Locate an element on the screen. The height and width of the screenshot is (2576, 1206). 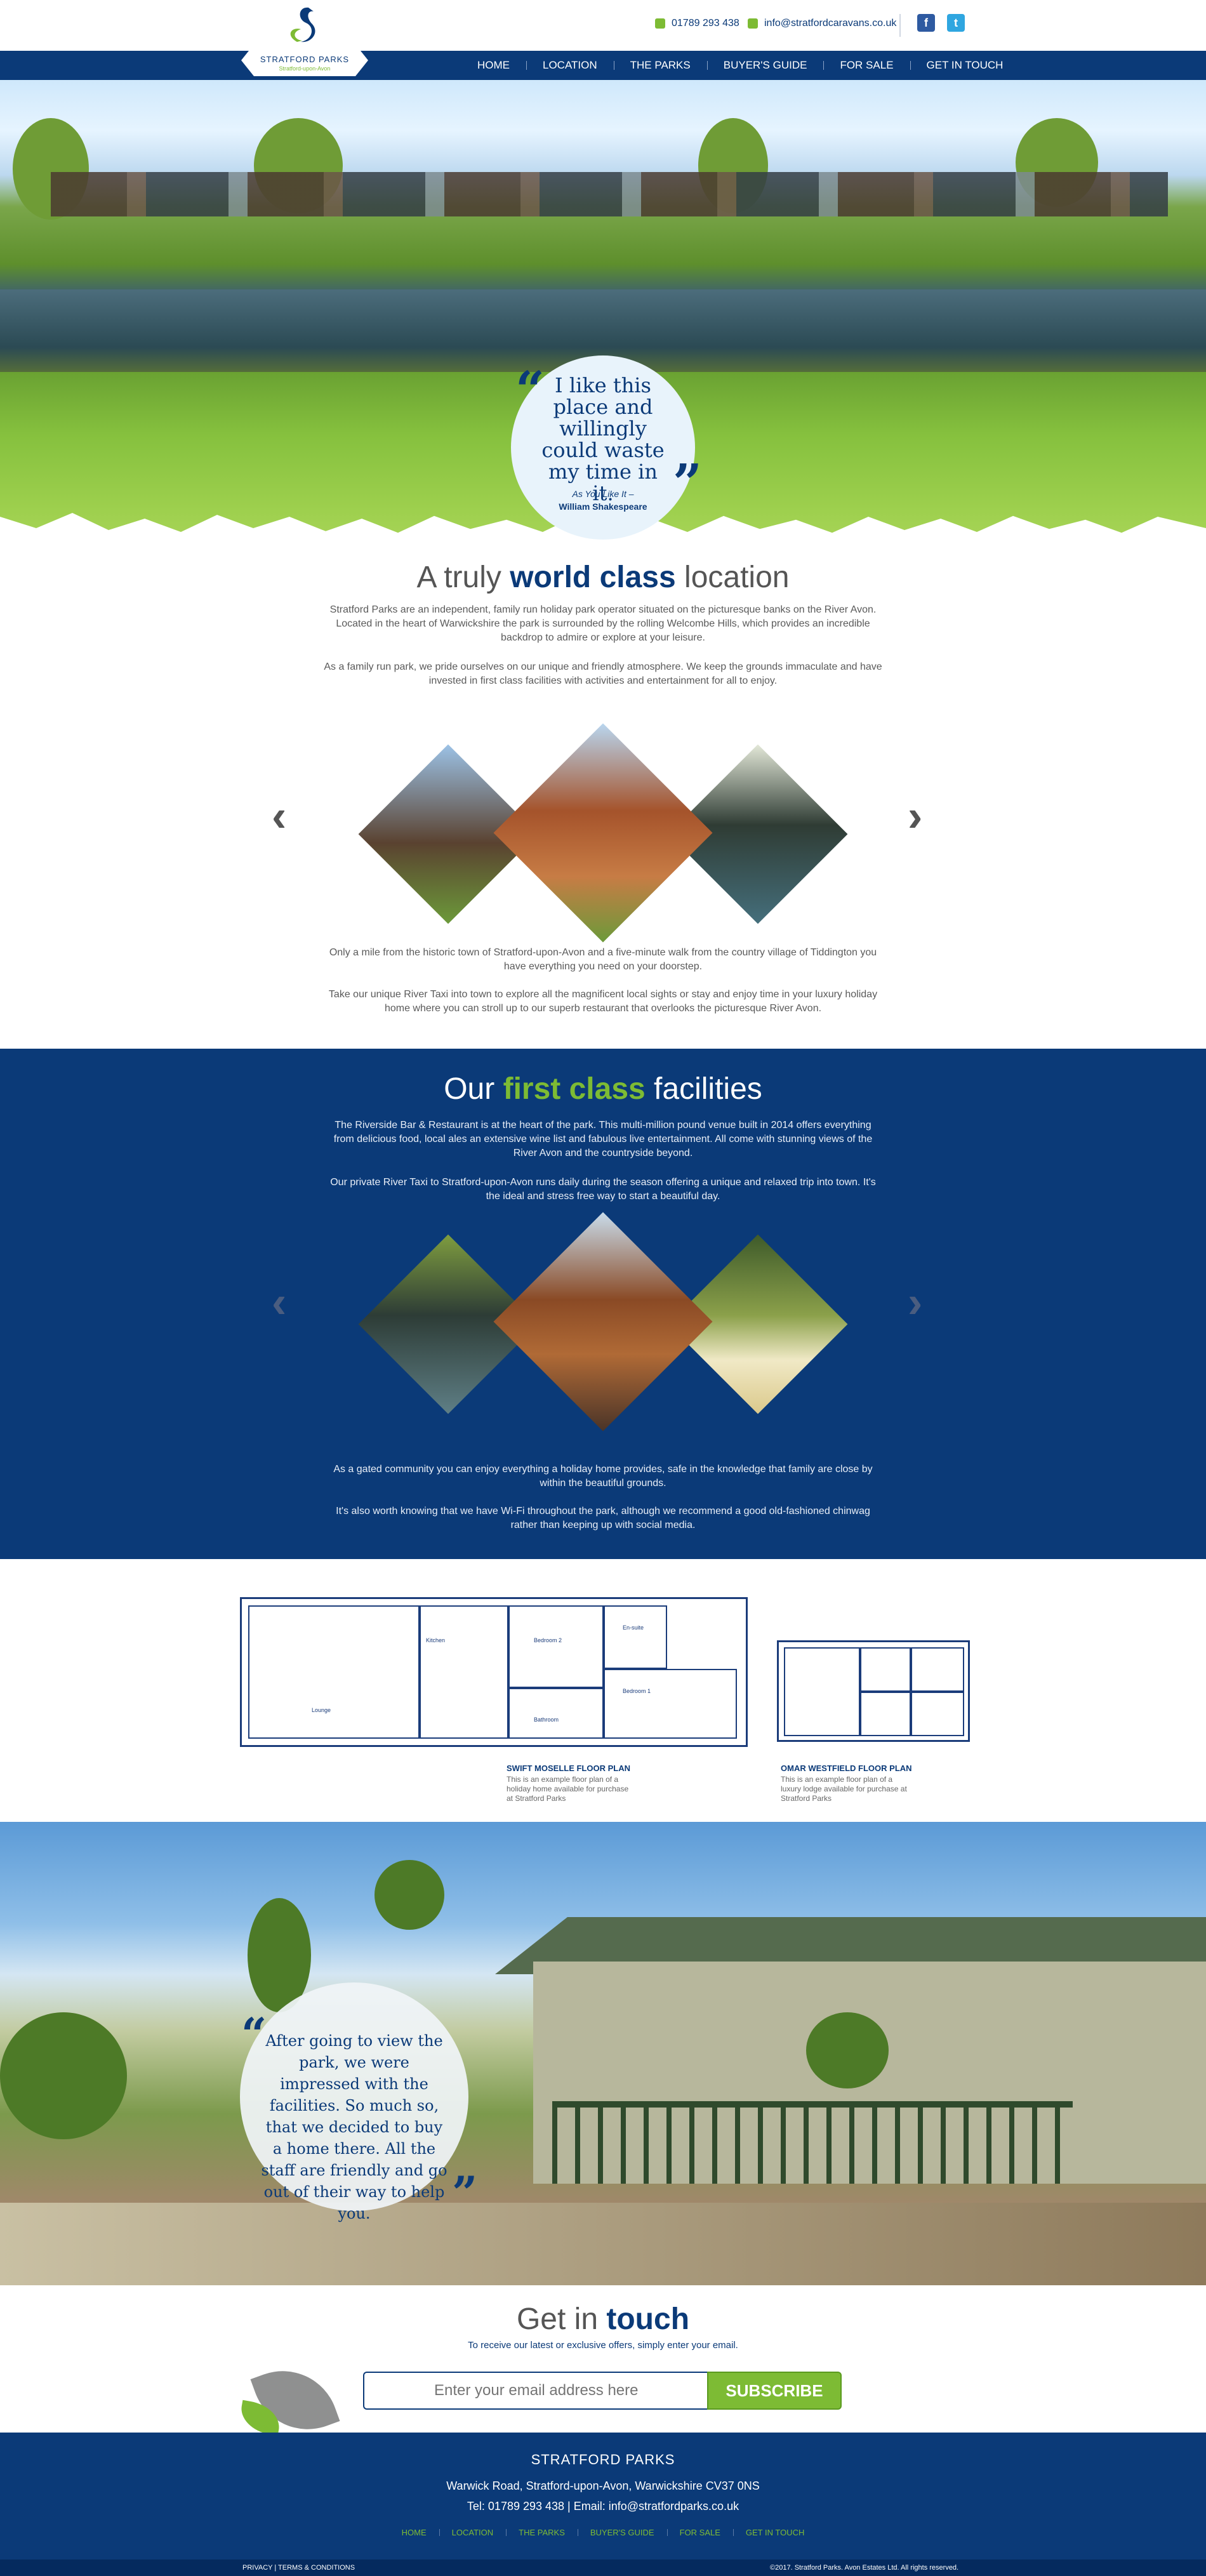
hero-lodges is located at coordinates (609, 194).